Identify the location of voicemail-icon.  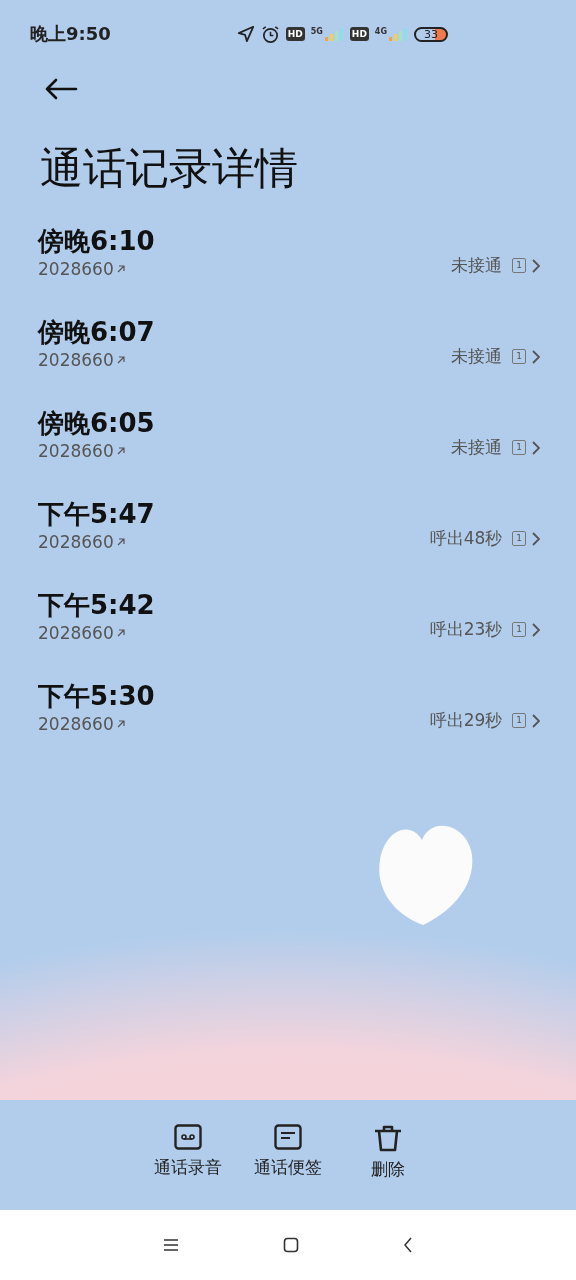
(188, 1137).